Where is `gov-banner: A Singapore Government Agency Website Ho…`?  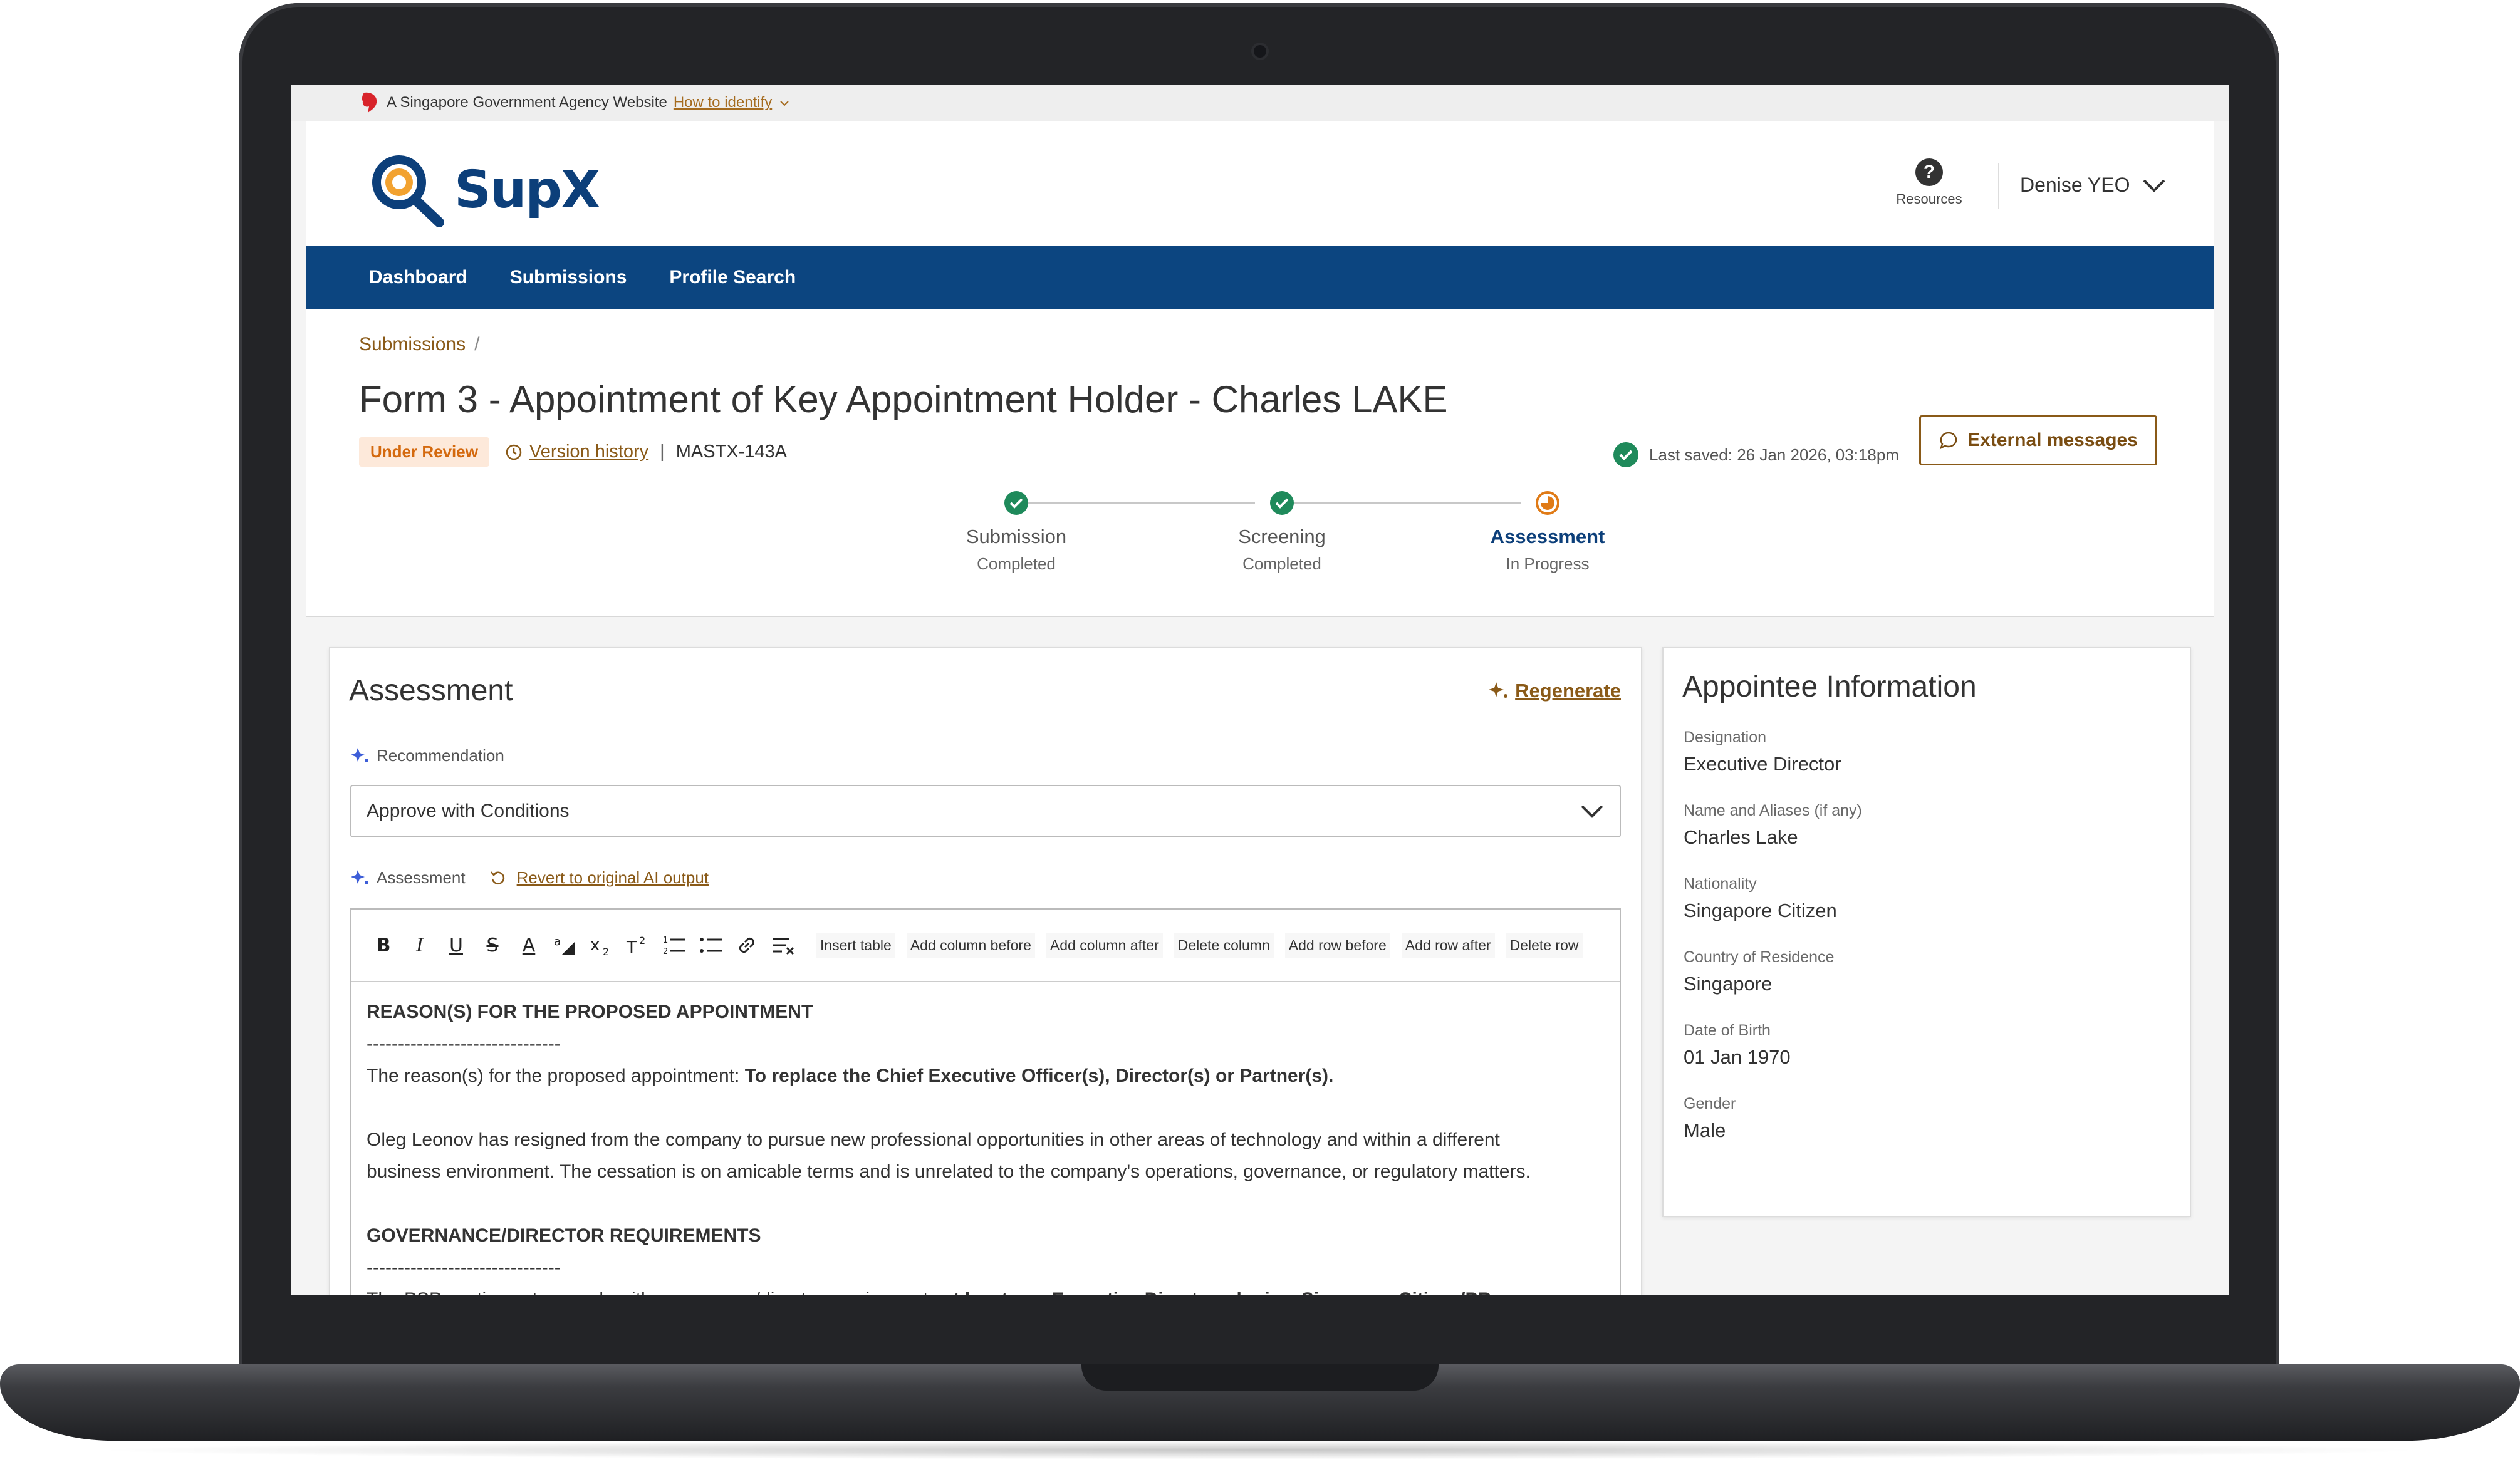 gov-banner: A Singapore Government Agency Website Ho… is located at coordinates (1260, 103).